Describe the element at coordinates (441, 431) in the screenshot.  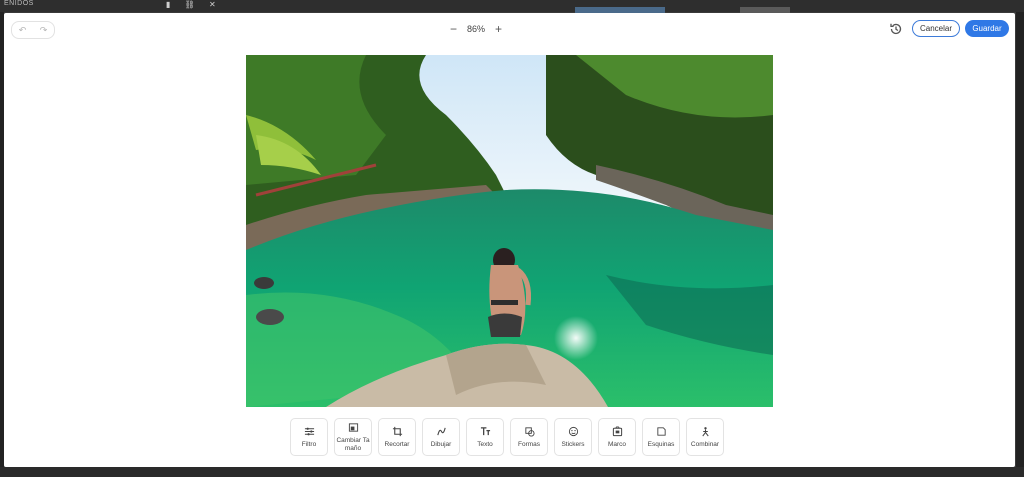
I see `draw-icon` at that location.